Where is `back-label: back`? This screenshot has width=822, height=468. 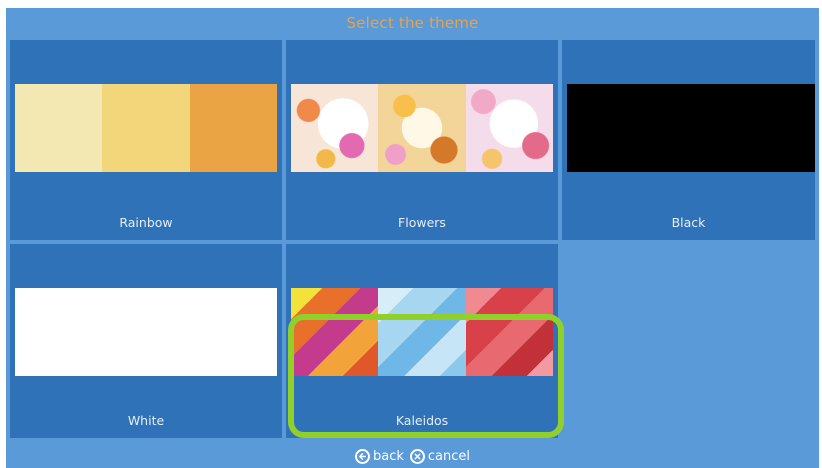
back-label: back is located at coordinates (388, 456).